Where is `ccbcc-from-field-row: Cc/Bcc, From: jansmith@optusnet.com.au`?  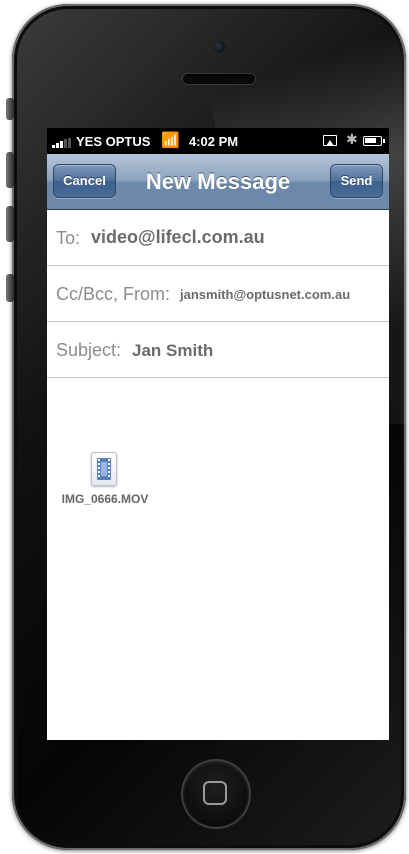 ccbcc-from-field-row: Cc/Bcc, From: jansmith@optusnet.com.au is located at coordinates (218, 294).